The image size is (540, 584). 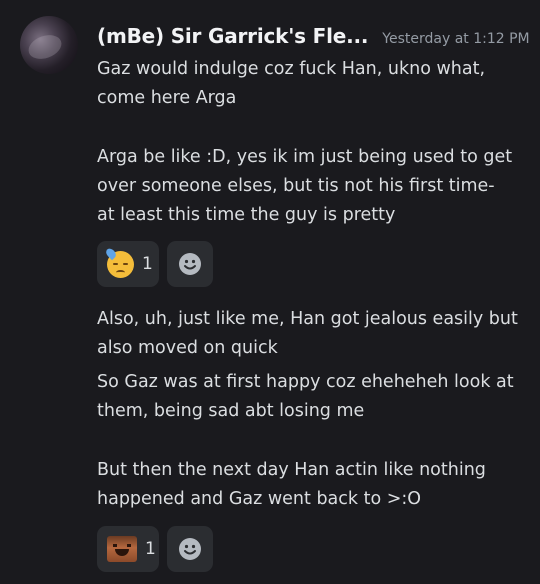 I want to click on message-line: them, being sad abt losing me, so click(x=231, y=411).